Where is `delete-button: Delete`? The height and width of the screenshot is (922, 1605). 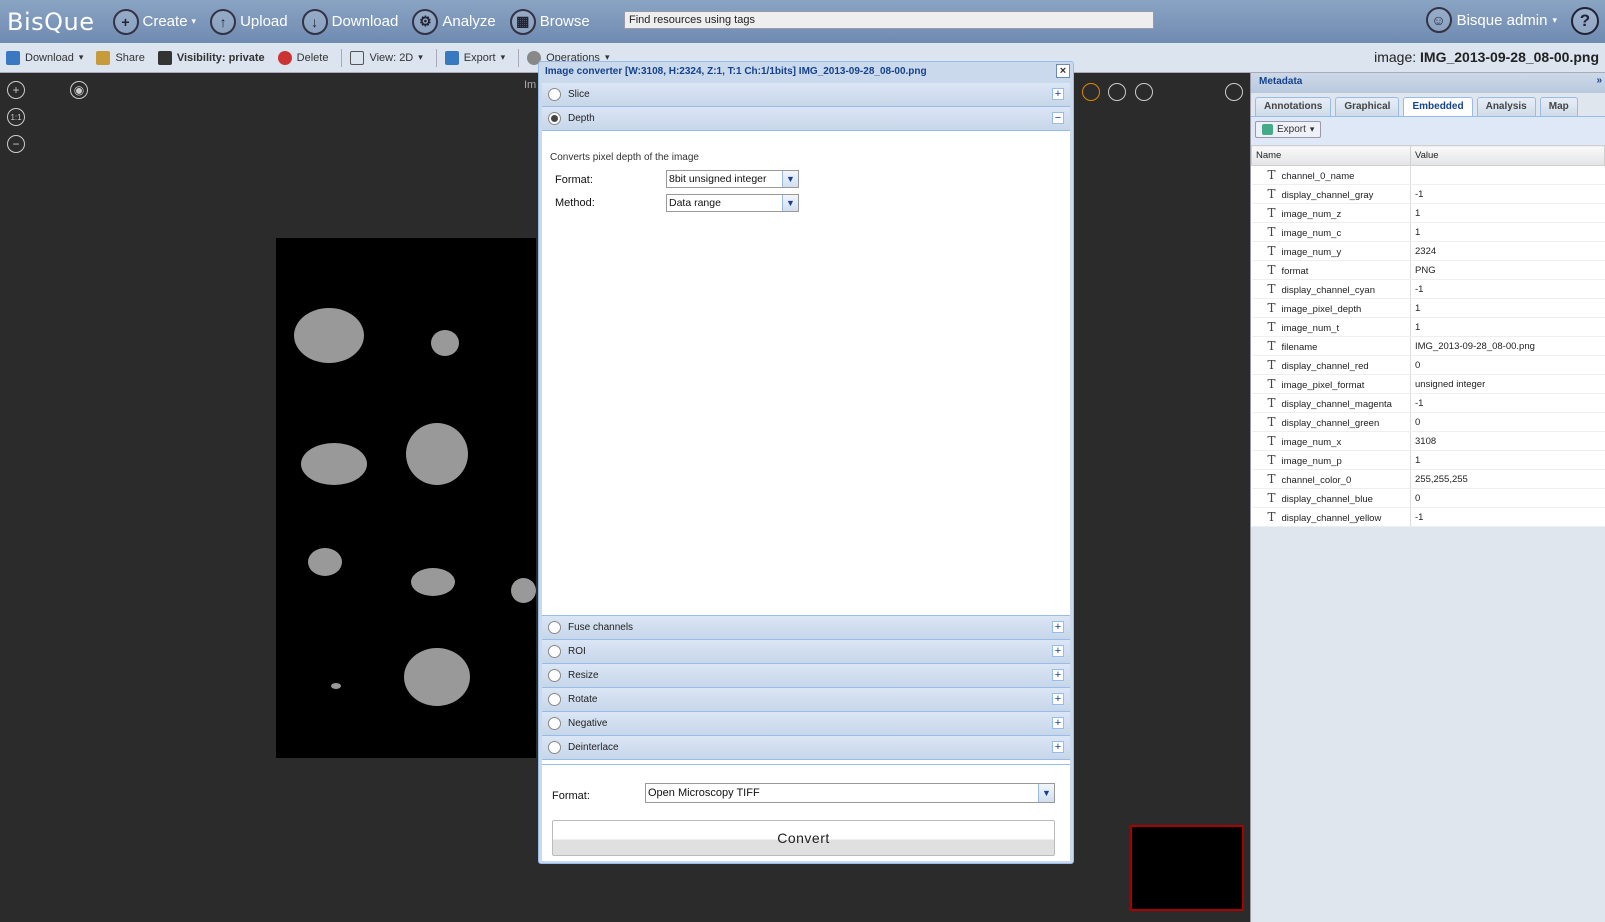 delete-button: Delete is located at coordinates (302, 57).